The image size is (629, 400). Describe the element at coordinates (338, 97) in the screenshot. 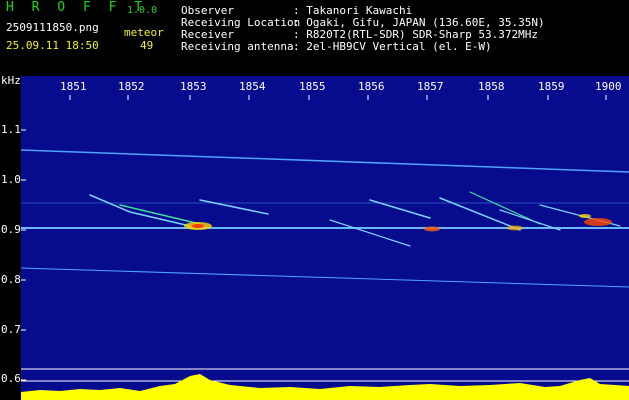

I see `x-tick-marks` at that location.